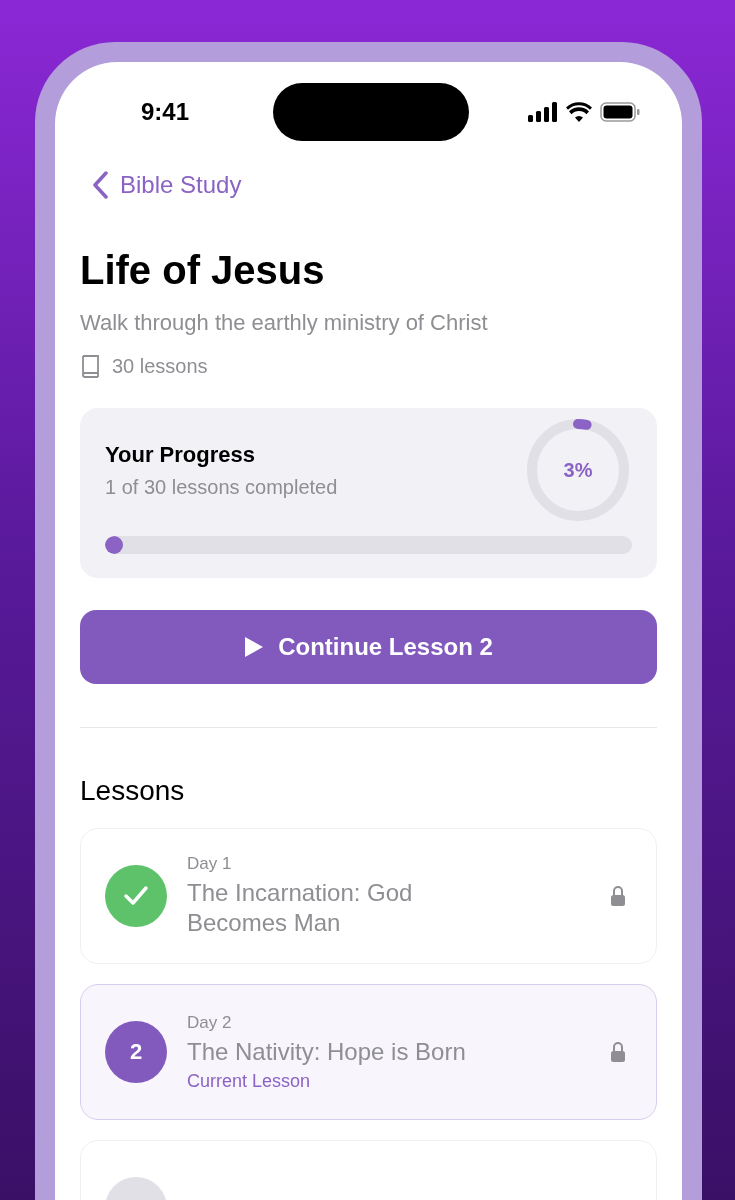  What do you see at coordinates (284, 323) in the screenshot?
I see `course-subtitle: Walk through the earthly ministry of Christ` at bounding box center [284, 323].